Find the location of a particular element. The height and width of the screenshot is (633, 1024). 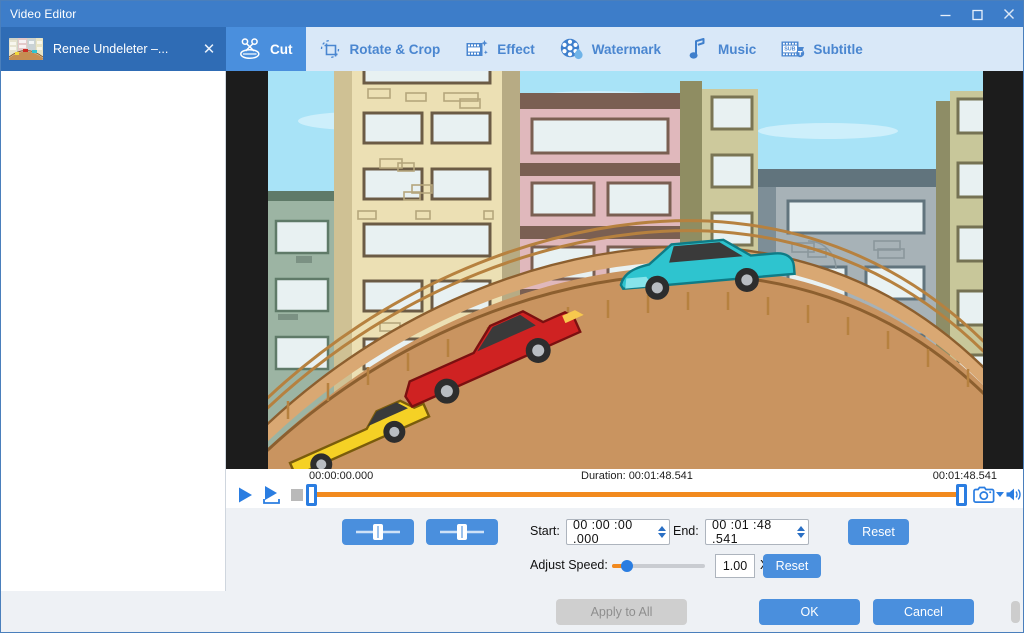

start-time-input: 00 :00 :00 .000 is located at coordinates (618, 532).